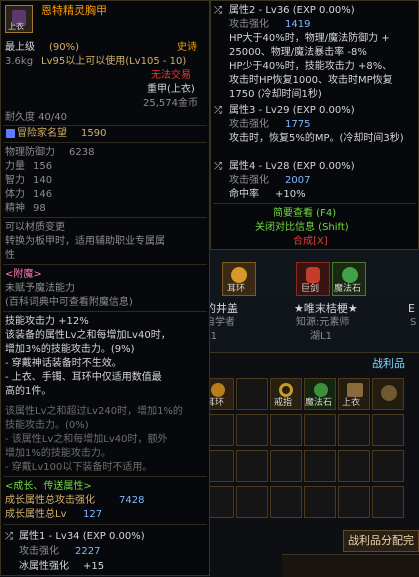 Image resolution: width=419 pixels, height=577 pixels. I want to click on shuffle-icon: ⤮, so click(9, 536).